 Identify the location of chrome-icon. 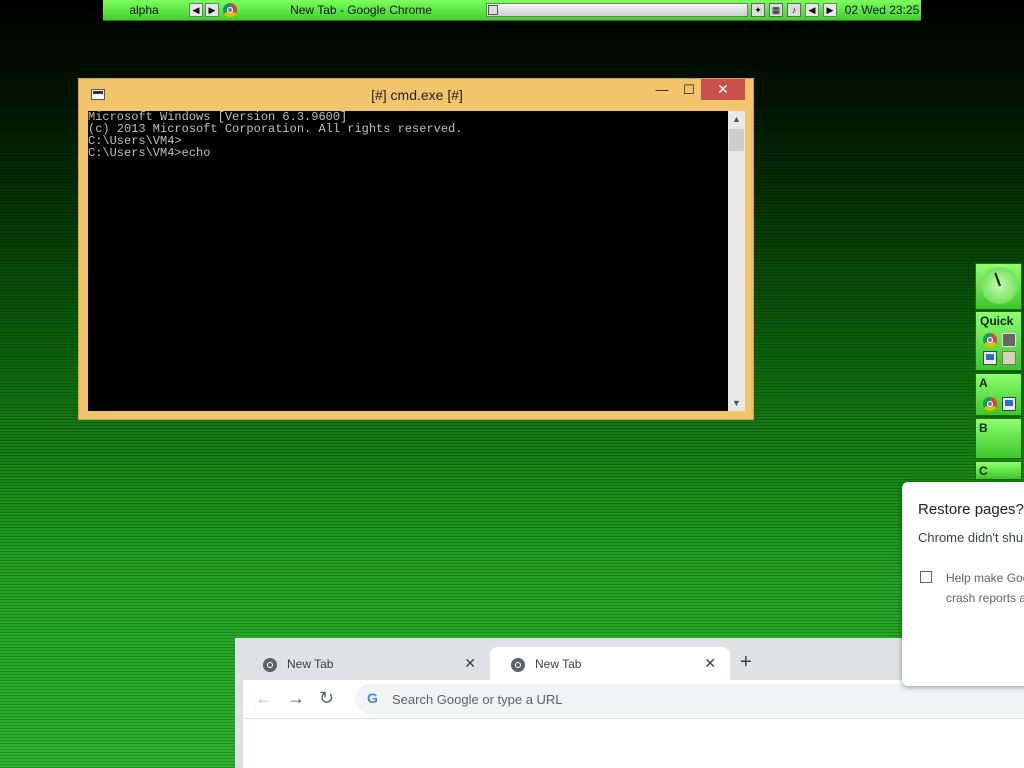
(230, 10).